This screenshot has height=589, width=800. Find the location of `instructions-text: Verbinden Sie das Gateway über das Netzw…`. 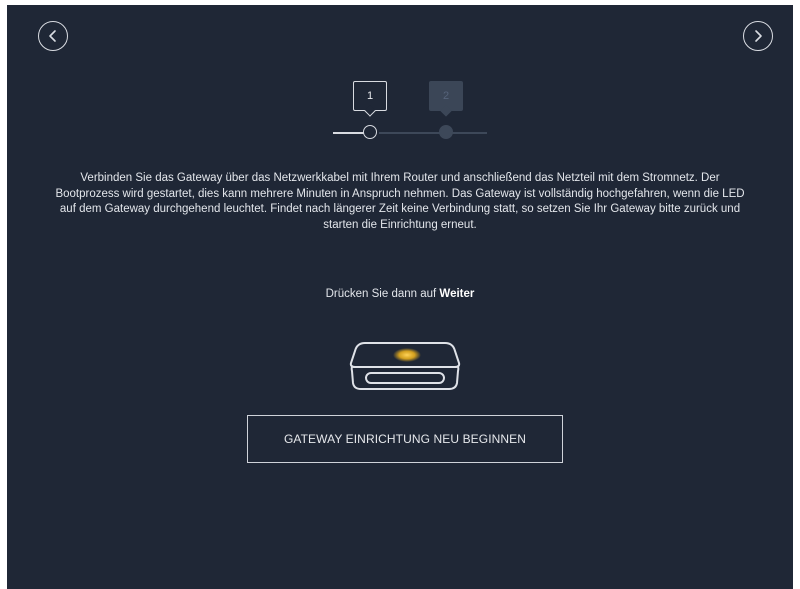

instructions-text: Verbinden Sie das Gateway über das Netzw… is located at coordinates (400, 201).